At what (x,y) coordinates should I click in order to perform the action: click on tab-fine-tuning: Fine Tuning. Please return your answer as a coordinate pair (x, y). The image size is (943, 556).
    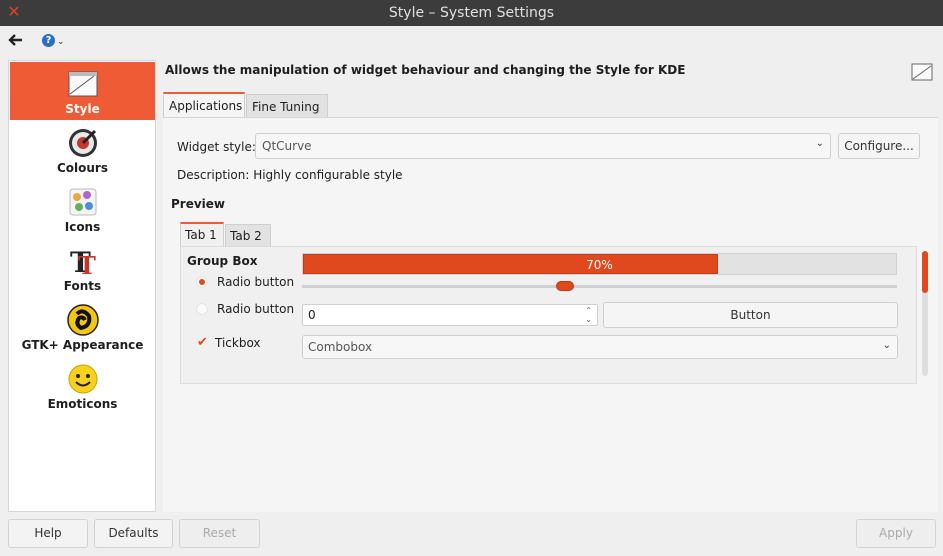
    Looking at the image, I should click on (287, 106).